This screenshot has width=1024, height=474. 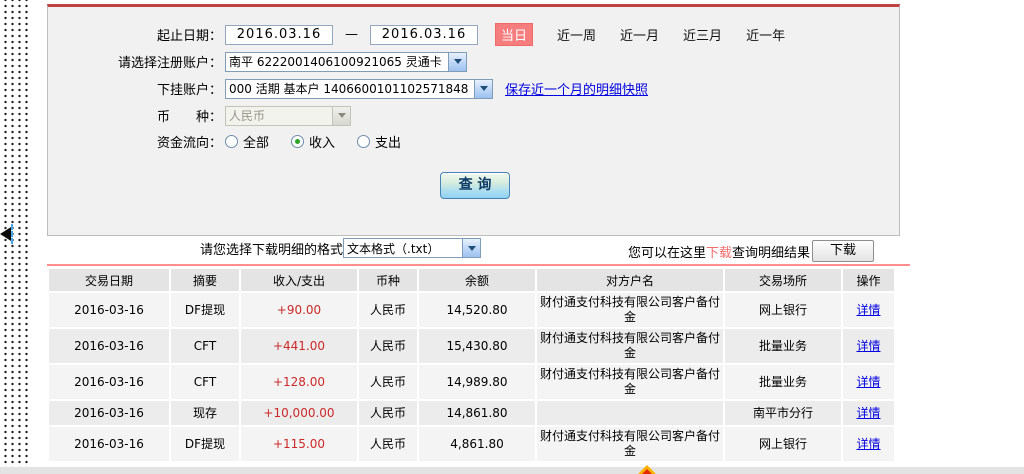 I want to click on header-cell: 交易场所, so click(x=783, y=280).